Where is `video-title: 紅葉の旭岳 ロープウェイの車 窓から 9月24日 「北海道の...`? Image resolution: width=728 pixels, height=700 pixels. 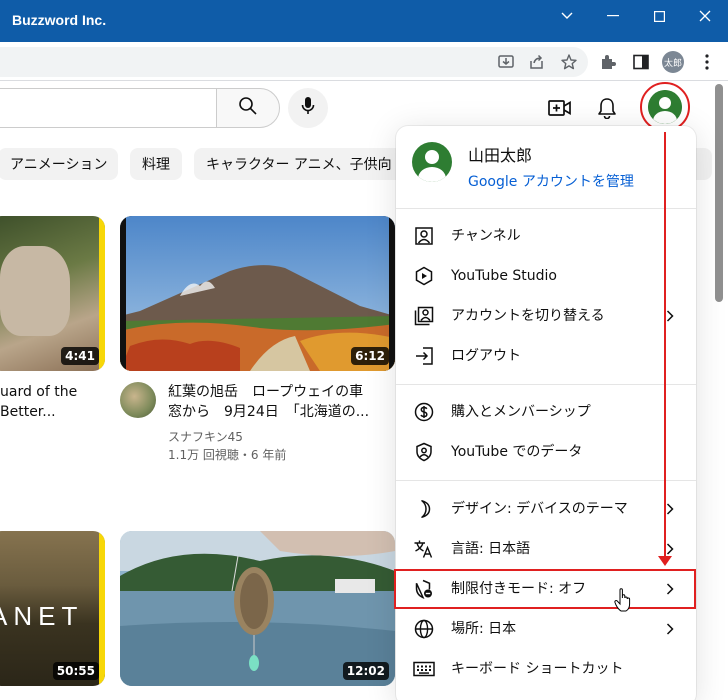
video-title: 紅葉の旭岳 ロープウェイの車 窓から 9月24日 「北海道の... is located at coordinates (280, 402).